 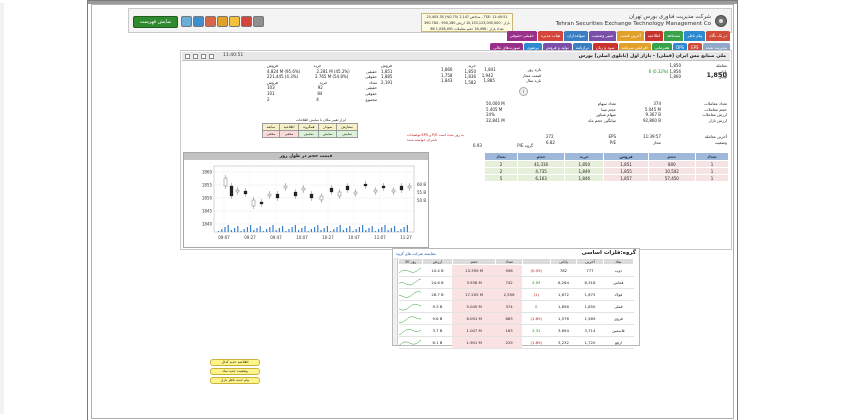 What do you see at coordinates (550, 36) in the screenshot?
I see `tab-row1-7: هیات مدیره` at bounding box center [550, 36].